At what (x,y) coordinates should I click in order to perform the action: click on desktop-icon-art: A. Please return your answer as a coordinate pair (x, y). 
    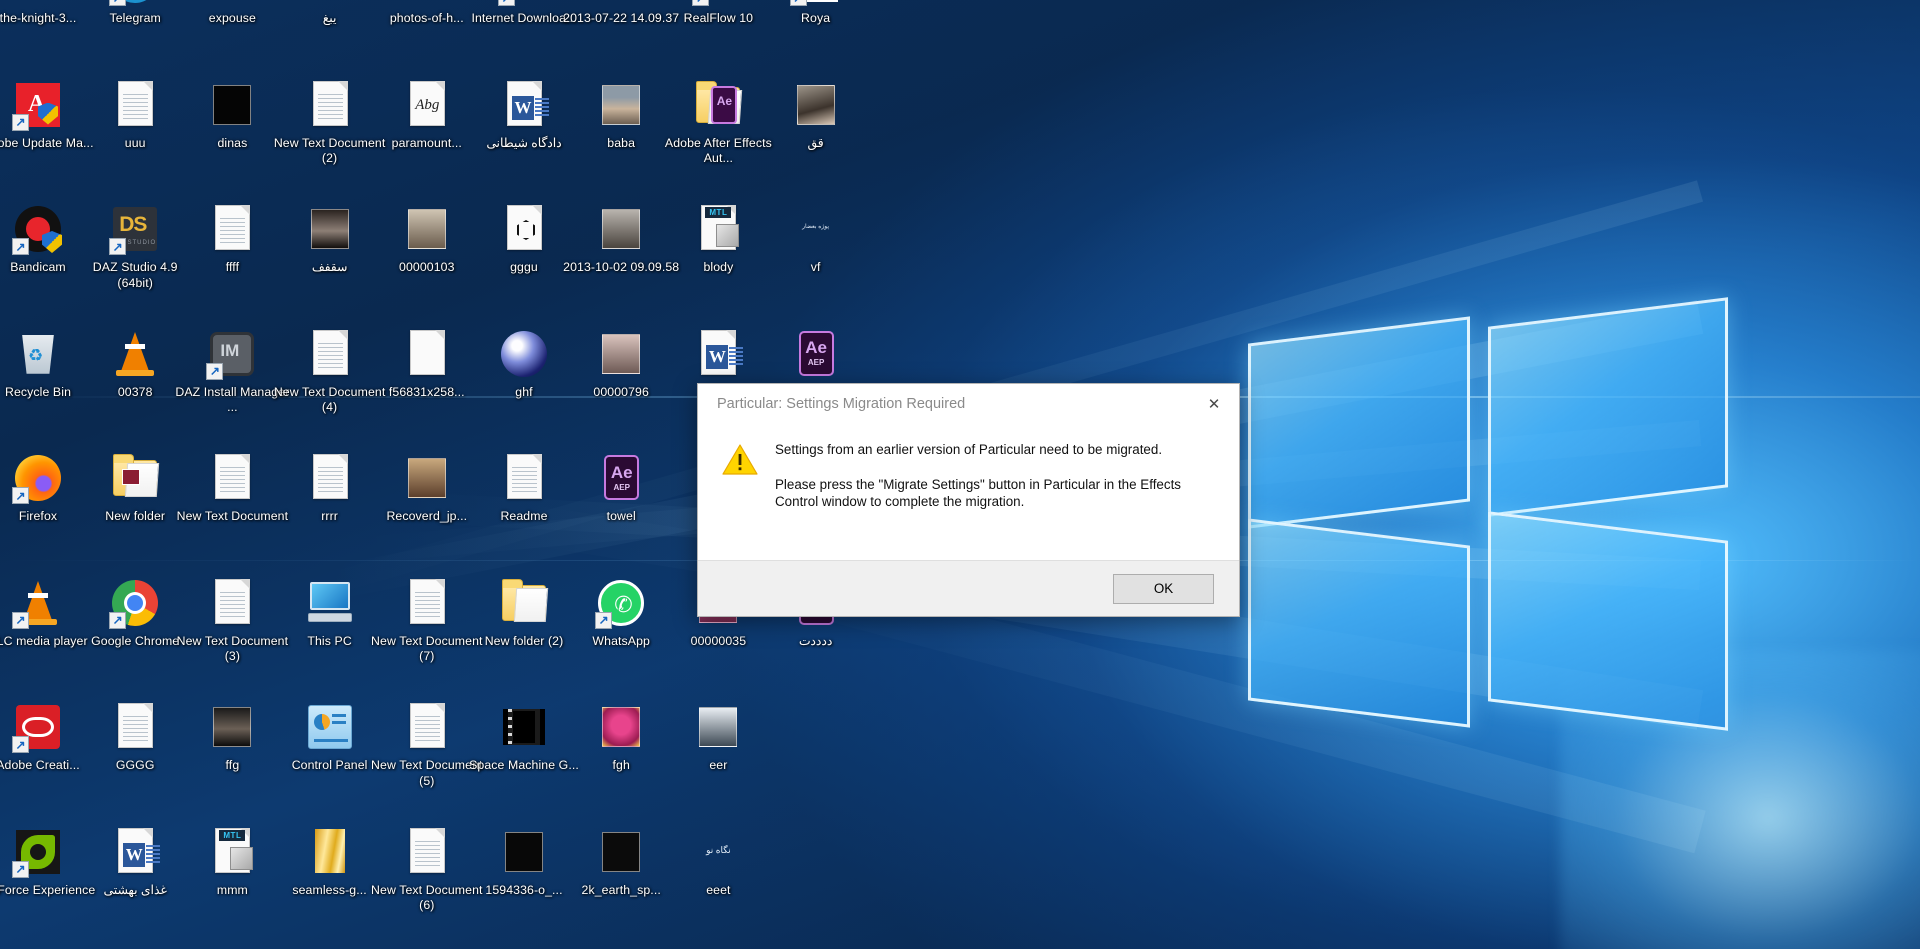
    Looking at the image, I should click on (38, 105).